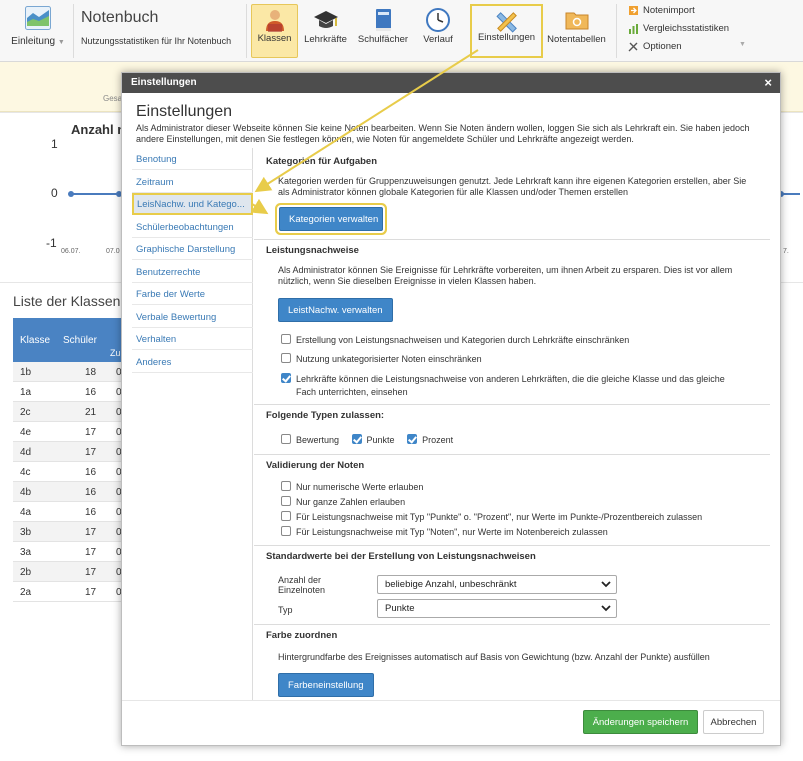  Describe the element at coordinates (506, 31) in the screenshot. I see `toolbar-settings-button: Einstellungen` at that location.